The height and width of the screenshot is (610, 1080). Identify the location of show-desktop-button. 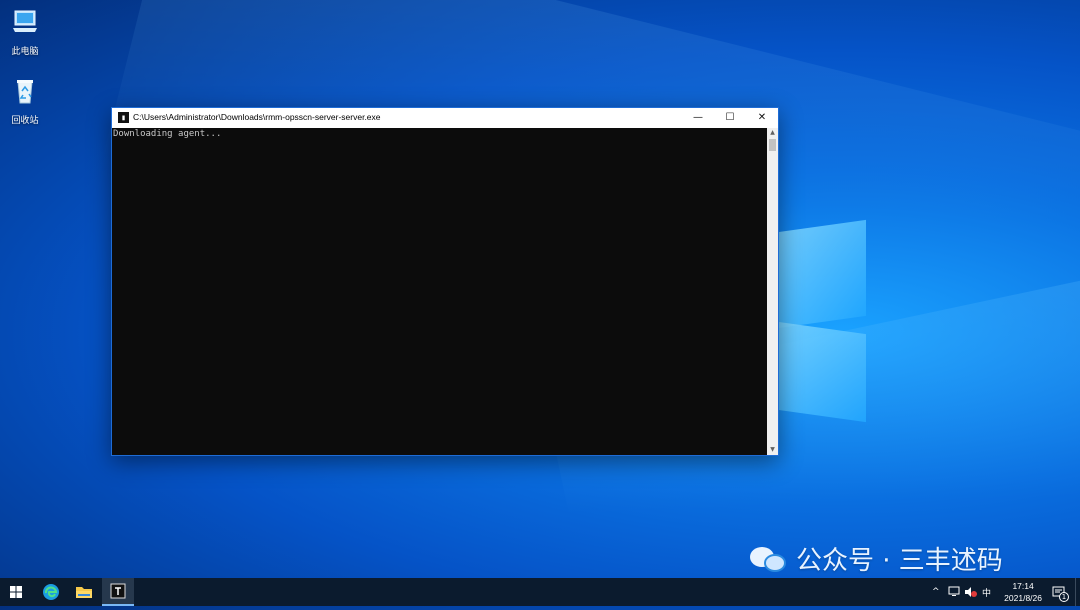
(1077, 592).